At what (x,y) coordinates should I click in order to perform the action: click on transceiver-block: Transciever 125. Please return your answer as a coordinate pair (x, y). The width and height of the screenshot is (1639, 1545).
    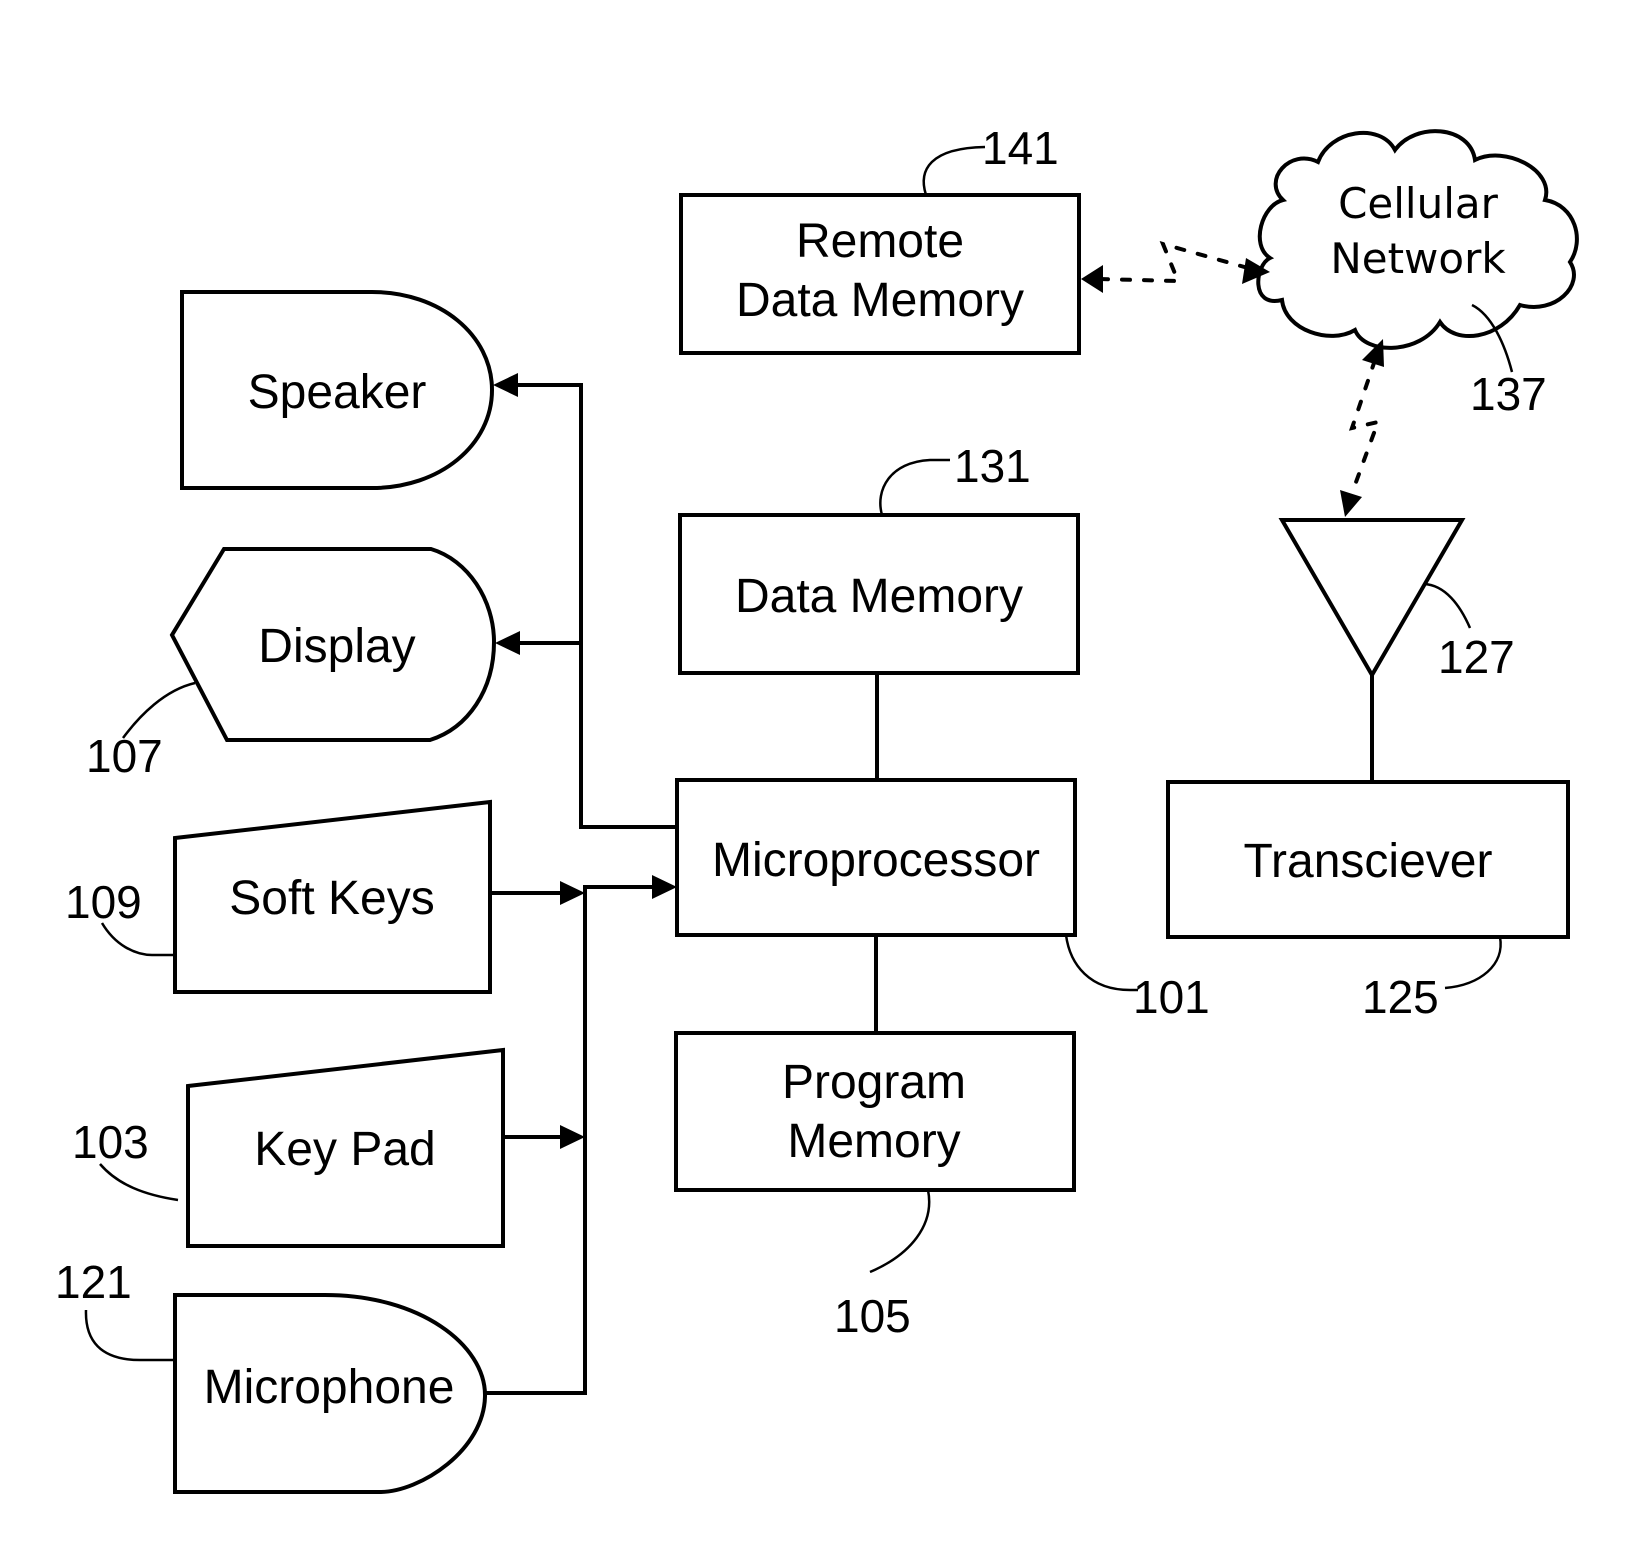
    Looking at the image, I should click on (1368, 901).